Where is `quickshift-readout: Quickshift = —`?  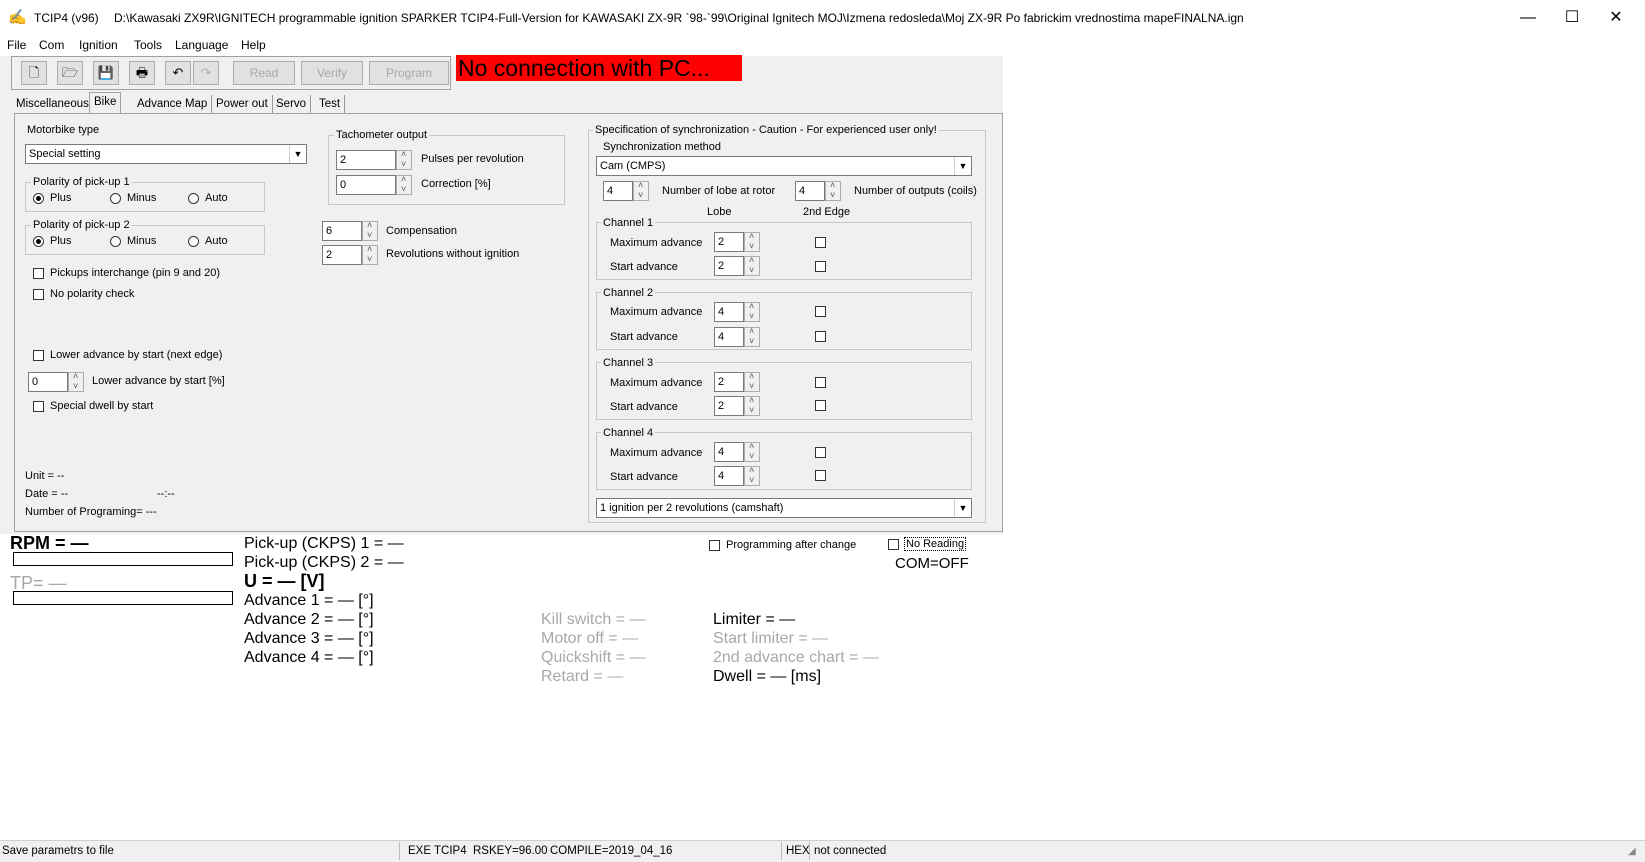 quickshift-readout: Quickshift = — is located at coordinates (593, 657).